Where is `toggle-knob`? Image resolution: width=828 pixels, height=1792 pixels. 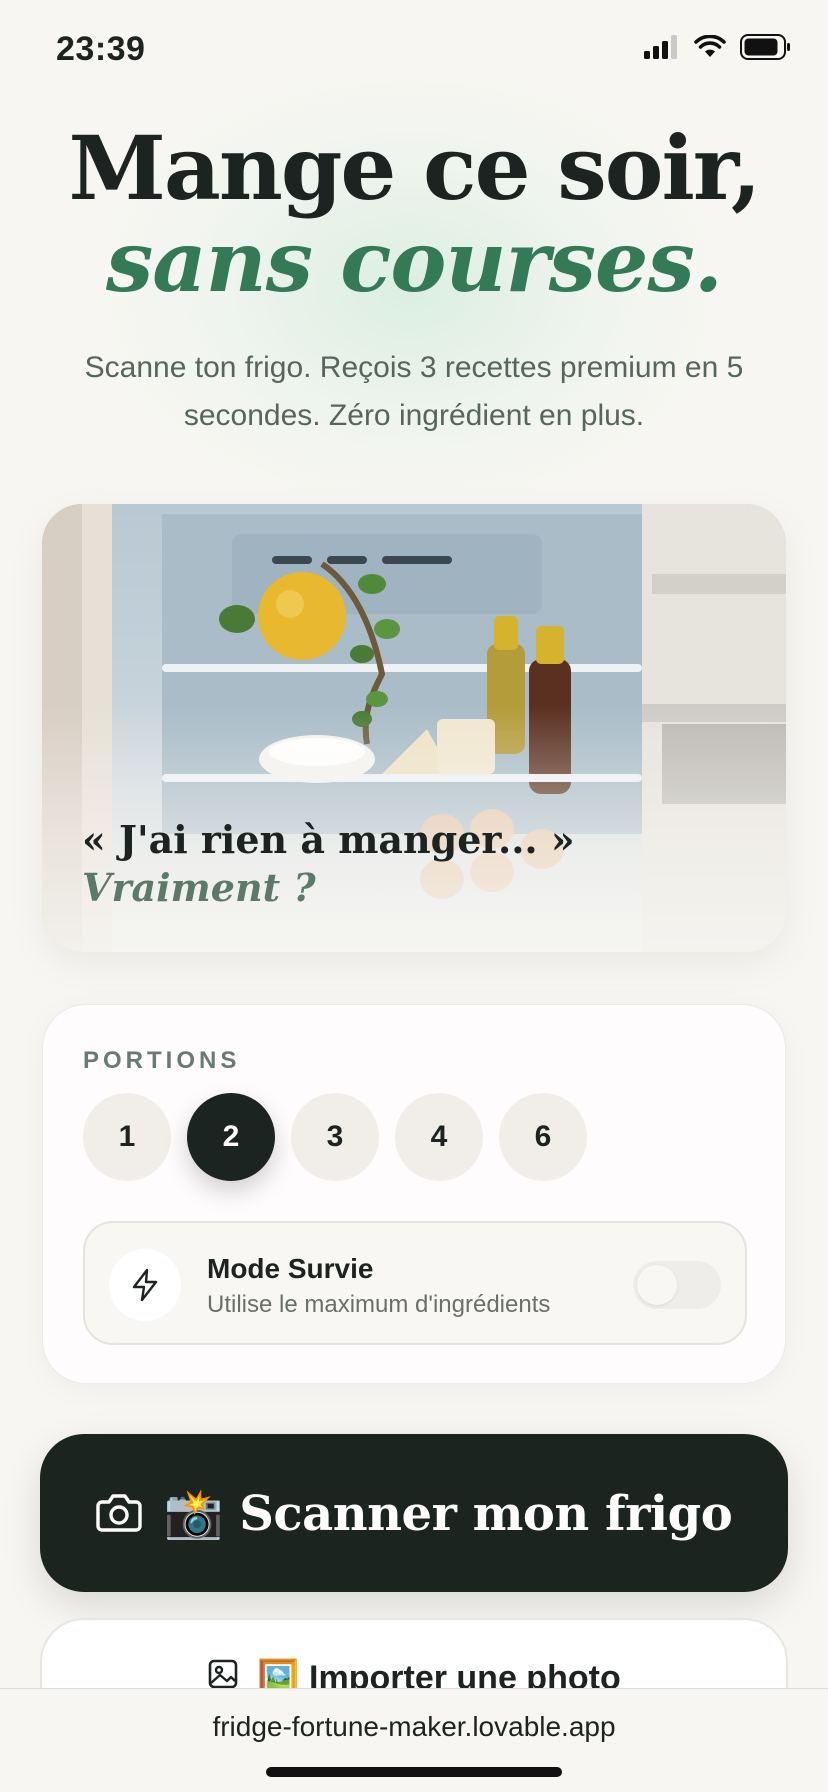 toggle-knob is located at coordinates (657, 1285).